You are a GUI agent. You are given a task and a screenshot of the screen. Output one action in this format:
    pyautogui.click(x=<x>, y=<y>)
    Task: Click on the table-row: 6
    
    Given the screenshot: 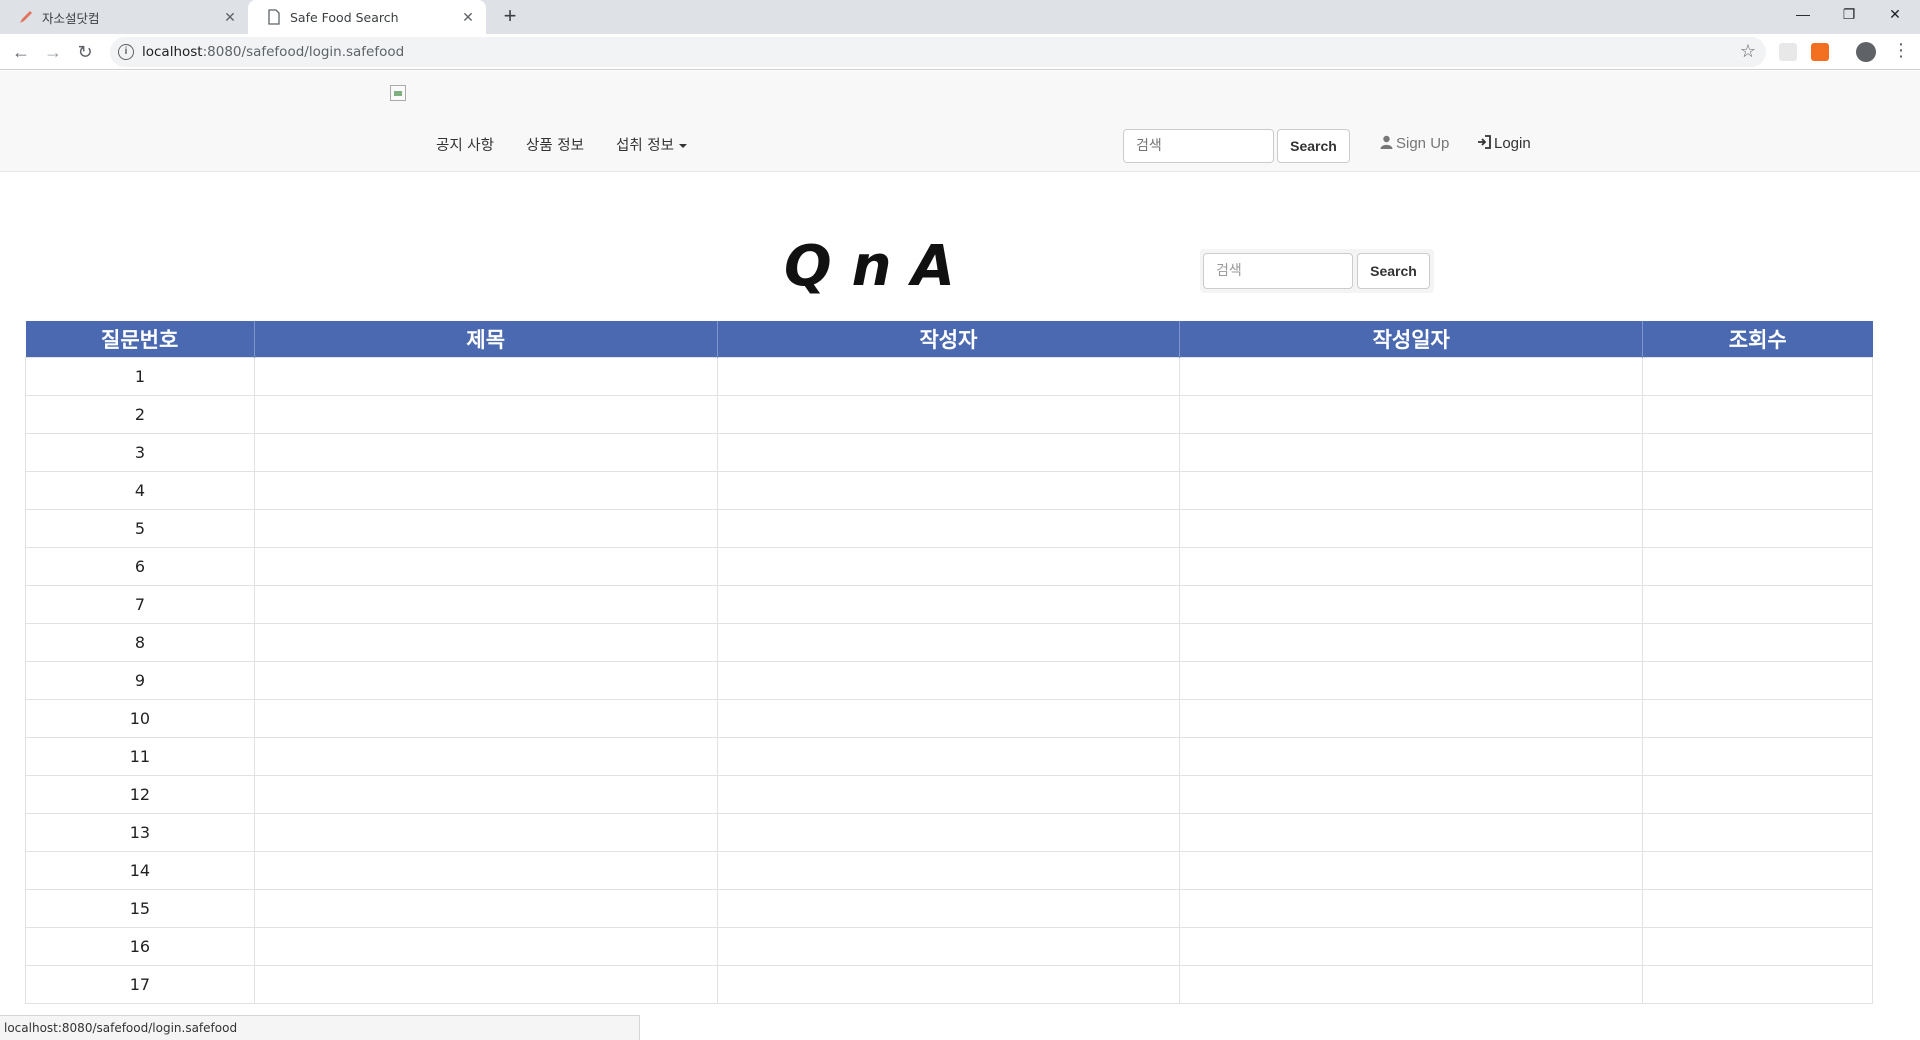 What is the action you would take?
    pyautogui.click(x=949, y=566)
    